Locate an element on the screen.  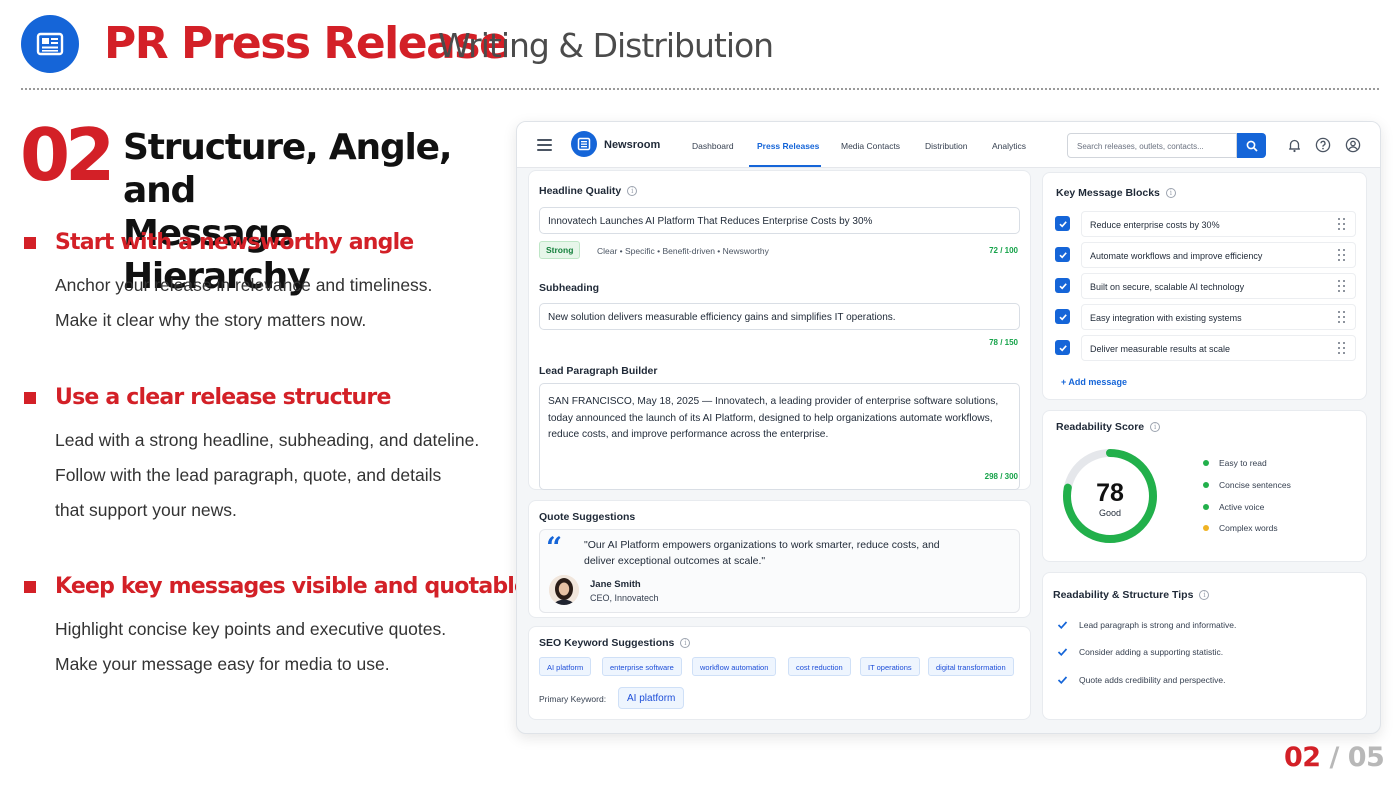
point-heading: Use a clear release structure is located at coordinates (207, 397).